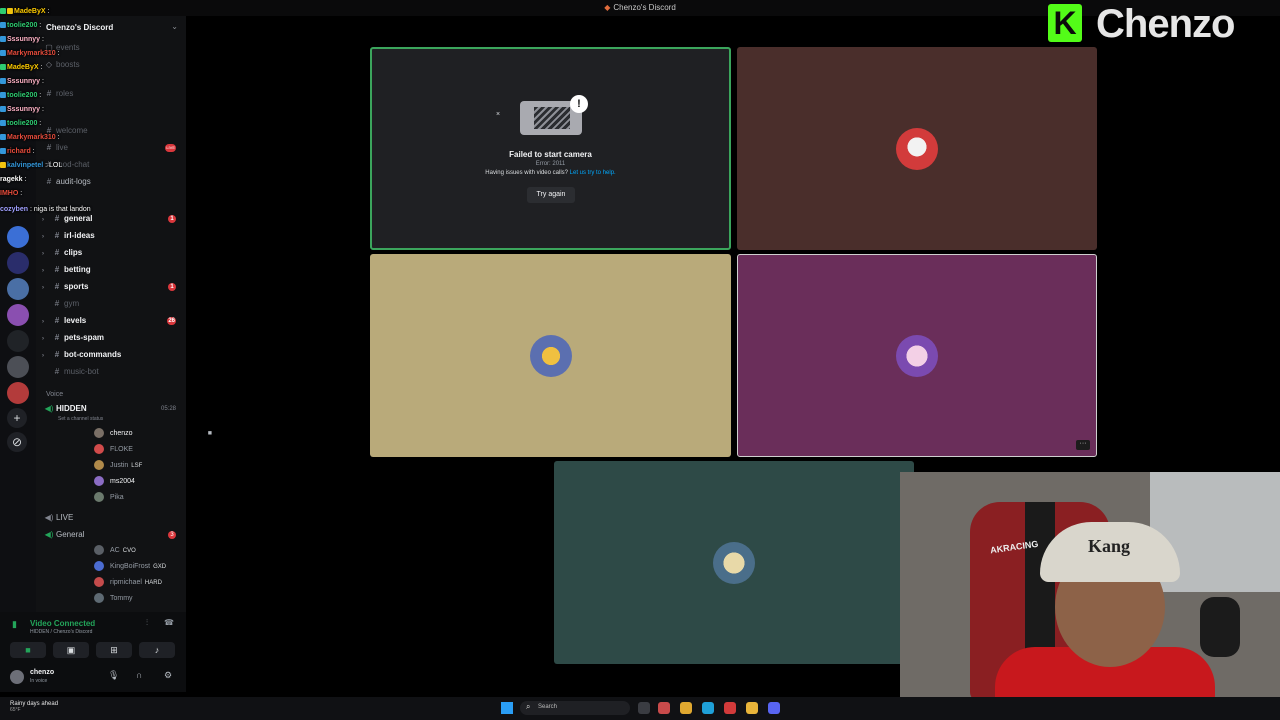 This screenshot has width=1280, height=720. I want to click on channel-roles: # roles, so click(112, 94).